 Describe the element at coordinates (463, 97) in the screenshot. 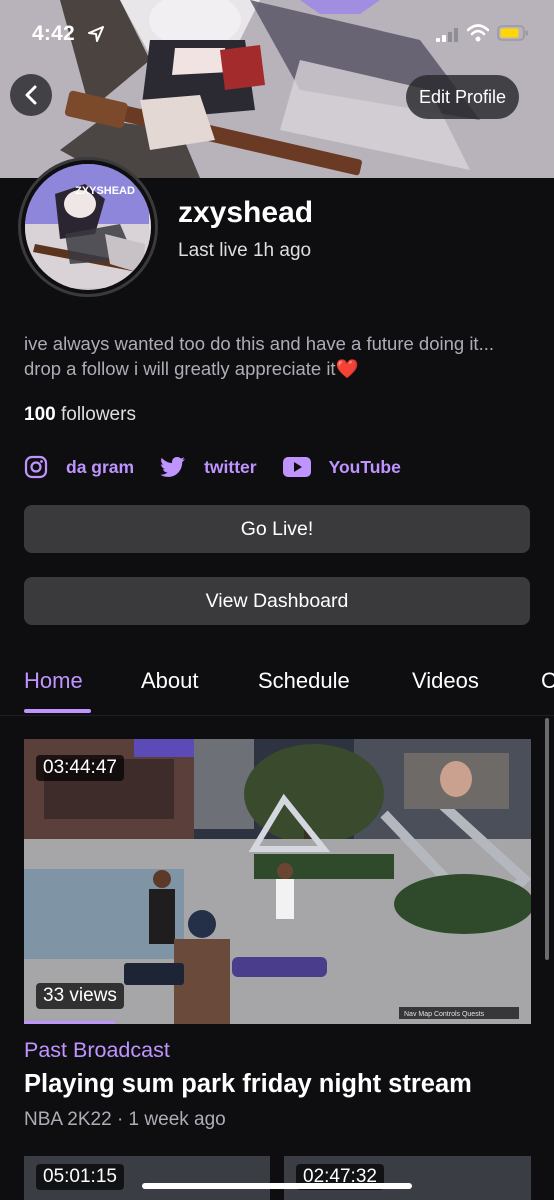

I see `edit-profile-button: Edit Profile` at that location.